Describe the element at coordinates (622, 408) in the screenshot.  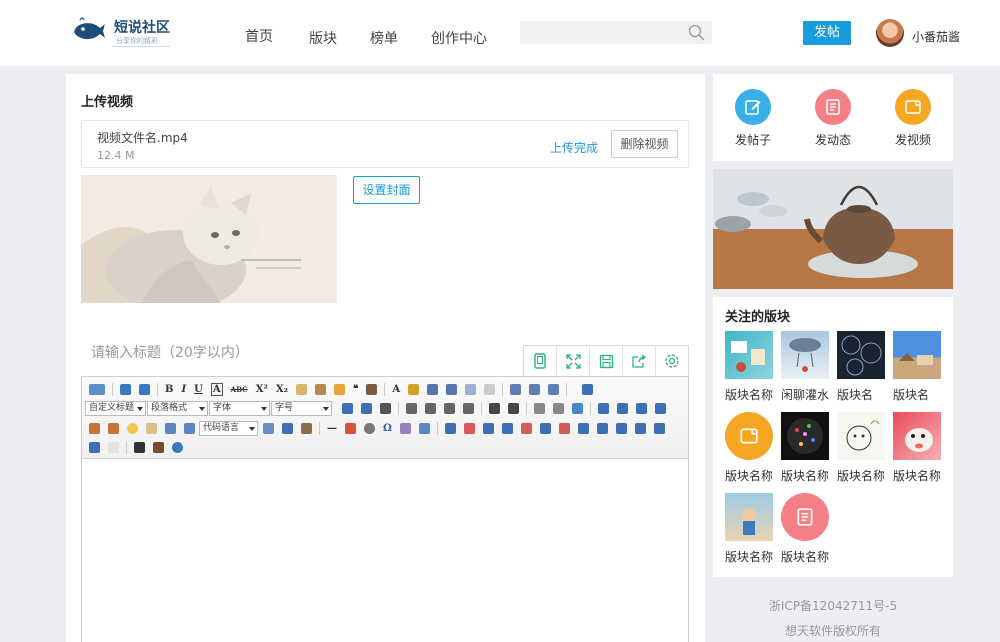
I see `image-float-left-icon` at that location.